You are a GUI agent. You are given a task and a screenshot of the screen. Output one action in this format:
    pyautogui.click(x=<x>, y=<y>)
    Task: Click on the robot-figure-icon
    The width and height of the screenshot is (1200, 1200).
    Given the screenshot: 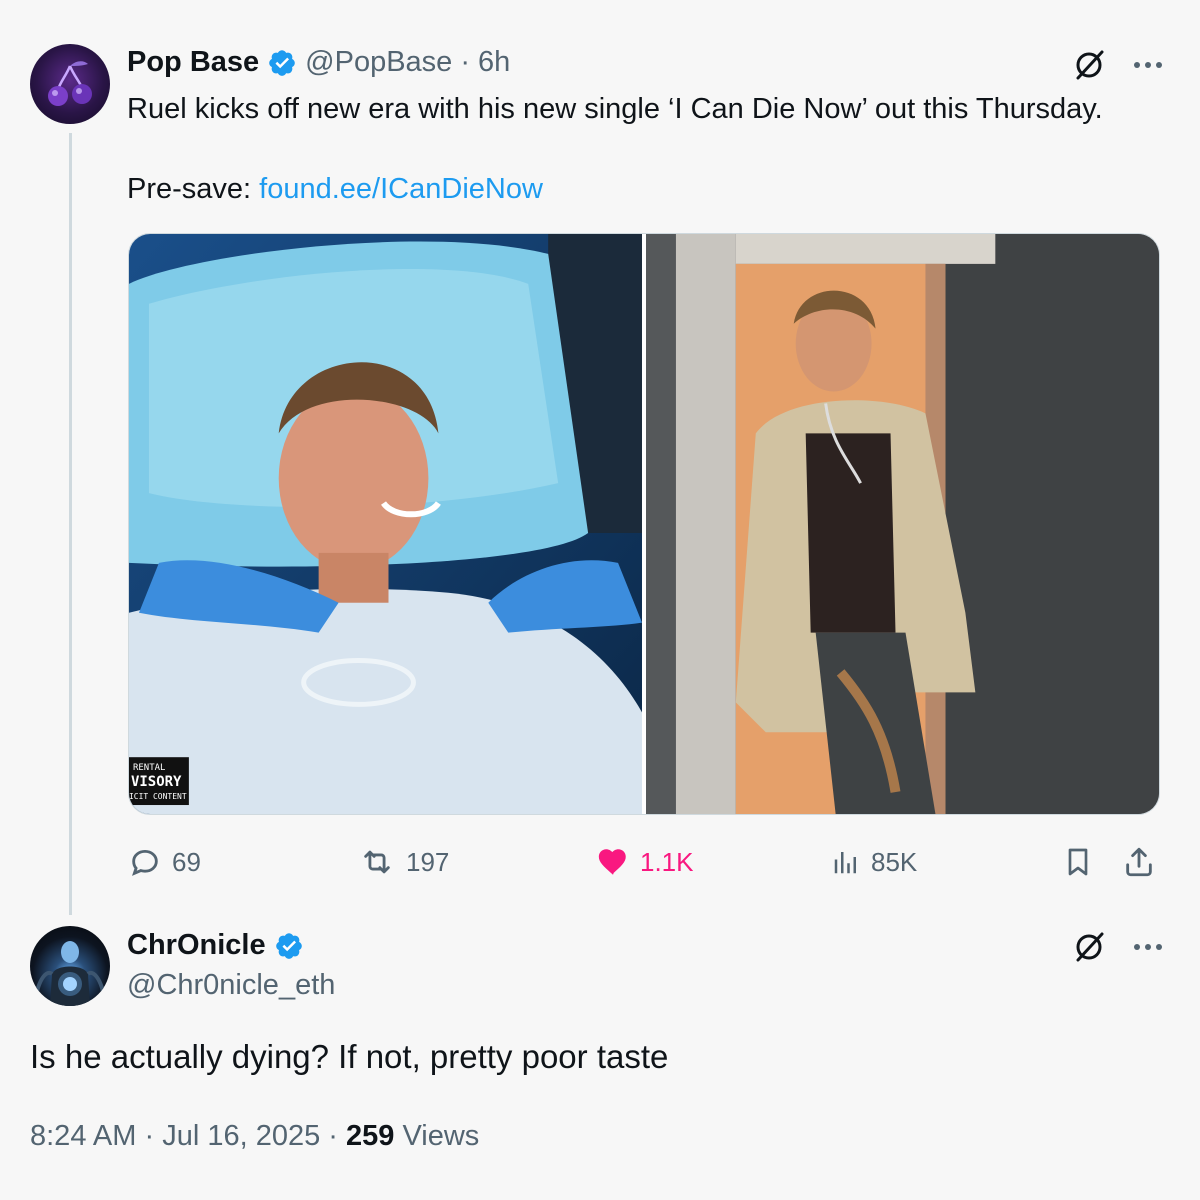 What is the action you would take?
    pyautogui.click(x=70, y=973)
    